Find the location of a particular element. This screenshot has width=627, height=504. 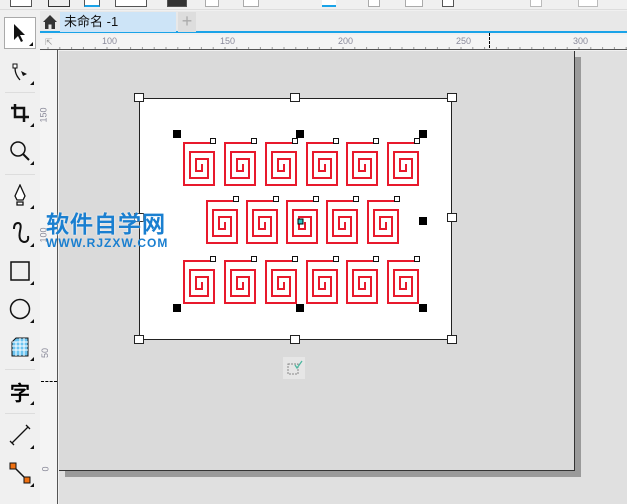

watermark-title: 软件自学网 is located at coordinates (106, 224).